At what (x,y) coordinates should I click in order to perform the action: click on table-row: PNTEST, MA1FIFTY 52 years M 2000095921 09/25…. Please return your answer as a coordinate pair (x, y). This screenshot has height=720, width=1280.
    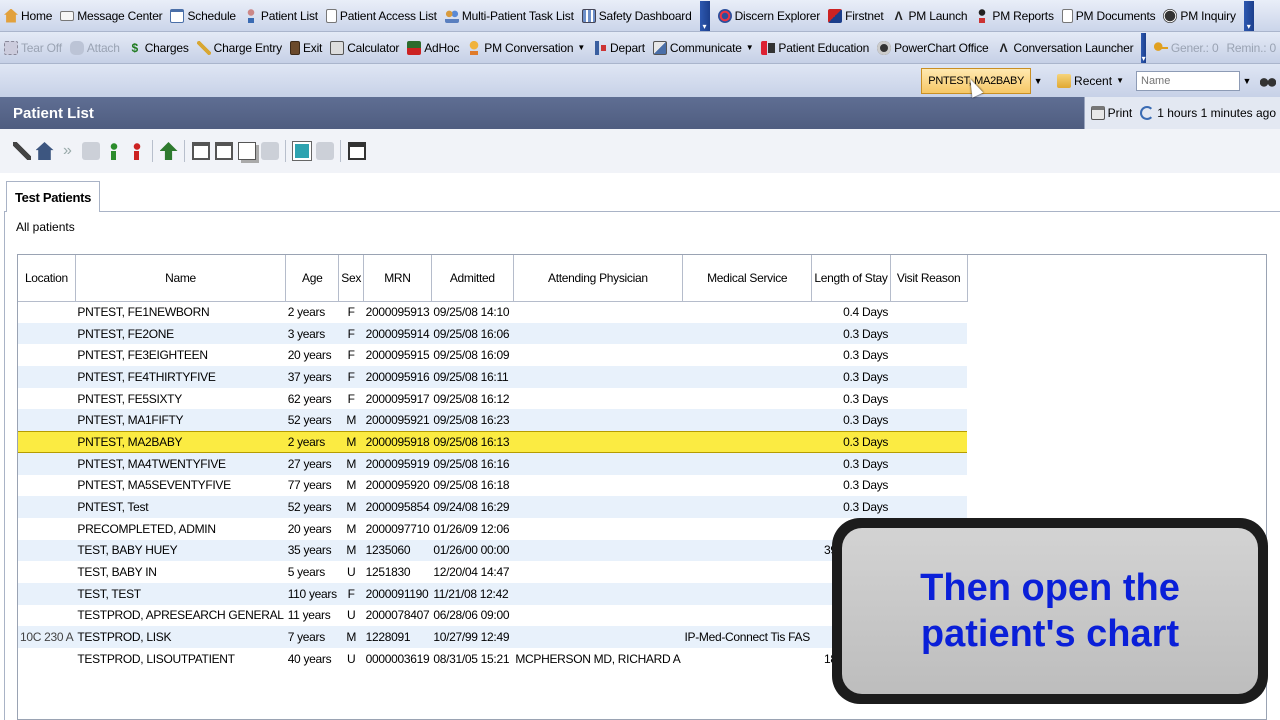
    Looking at the image, I should click on (493, 420).